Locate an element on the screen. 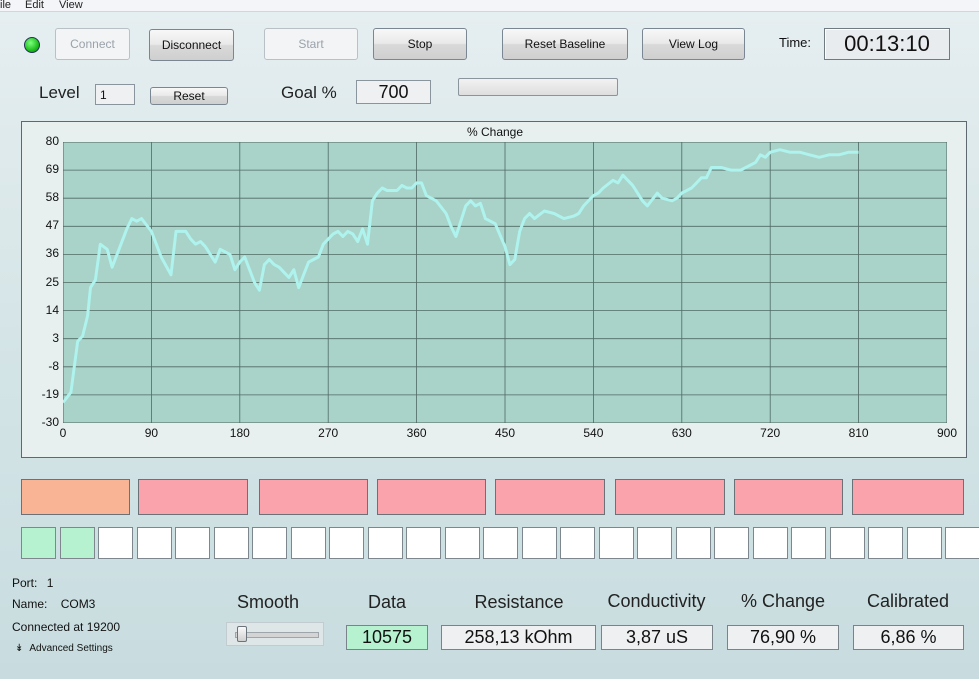 Image resolution: width=979 pixels, height=679 pixels. name-label: Name: is located at coordinates (30, 604).